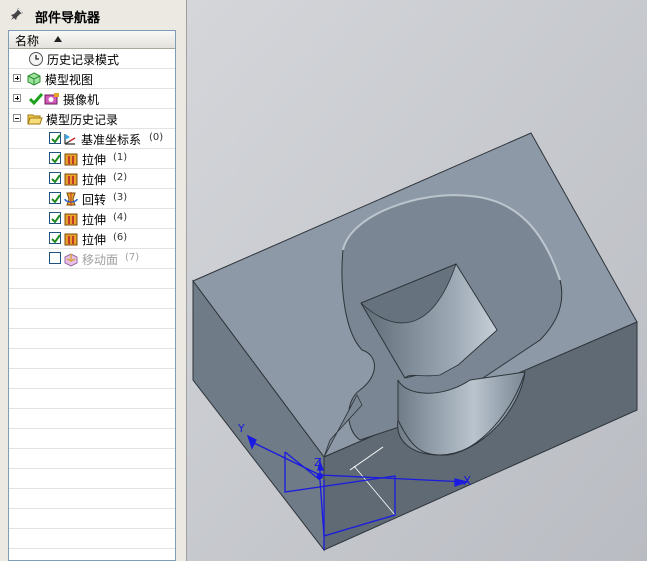 This screenshot has width=647, height=561. Describe the element at coordinates (82, 120) in the screenshot. I see `tree-item-label: 模型历史记录` at that location.